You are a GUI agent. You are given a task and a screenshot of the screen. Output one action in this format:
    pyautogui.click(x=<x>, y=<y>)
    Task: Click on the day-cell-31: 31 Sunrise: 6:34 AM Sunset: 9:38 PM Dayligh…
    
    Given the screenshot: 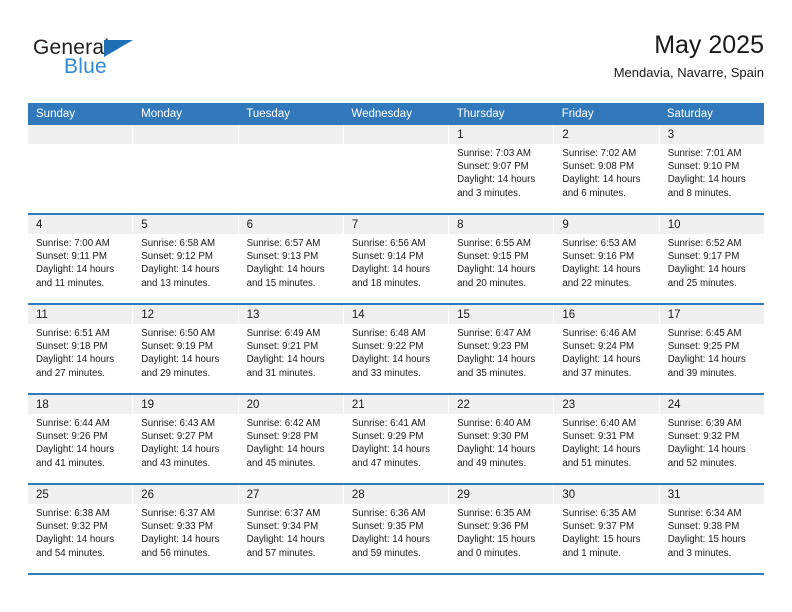 What is the action you would take?
    pyautogui.click(x=711, y=529)
    